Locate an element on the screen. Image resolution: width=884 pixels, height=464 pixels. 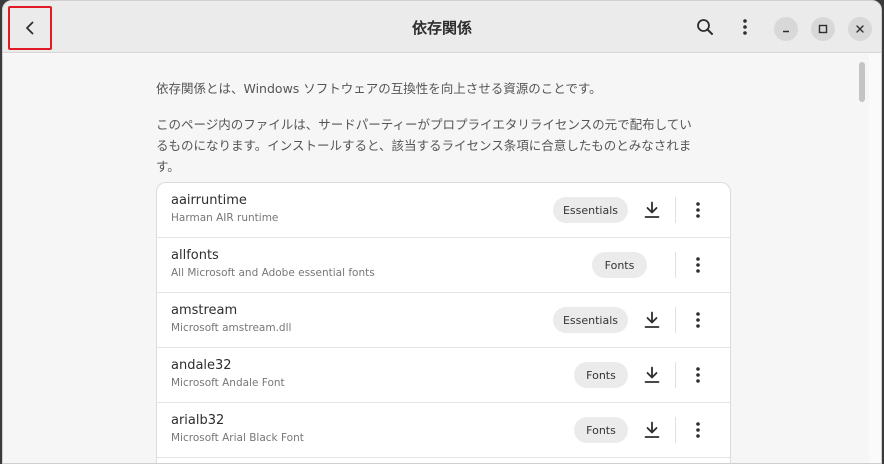
dependency-description: Microsoft Arial Black Font is located at coordinates (237, 438).